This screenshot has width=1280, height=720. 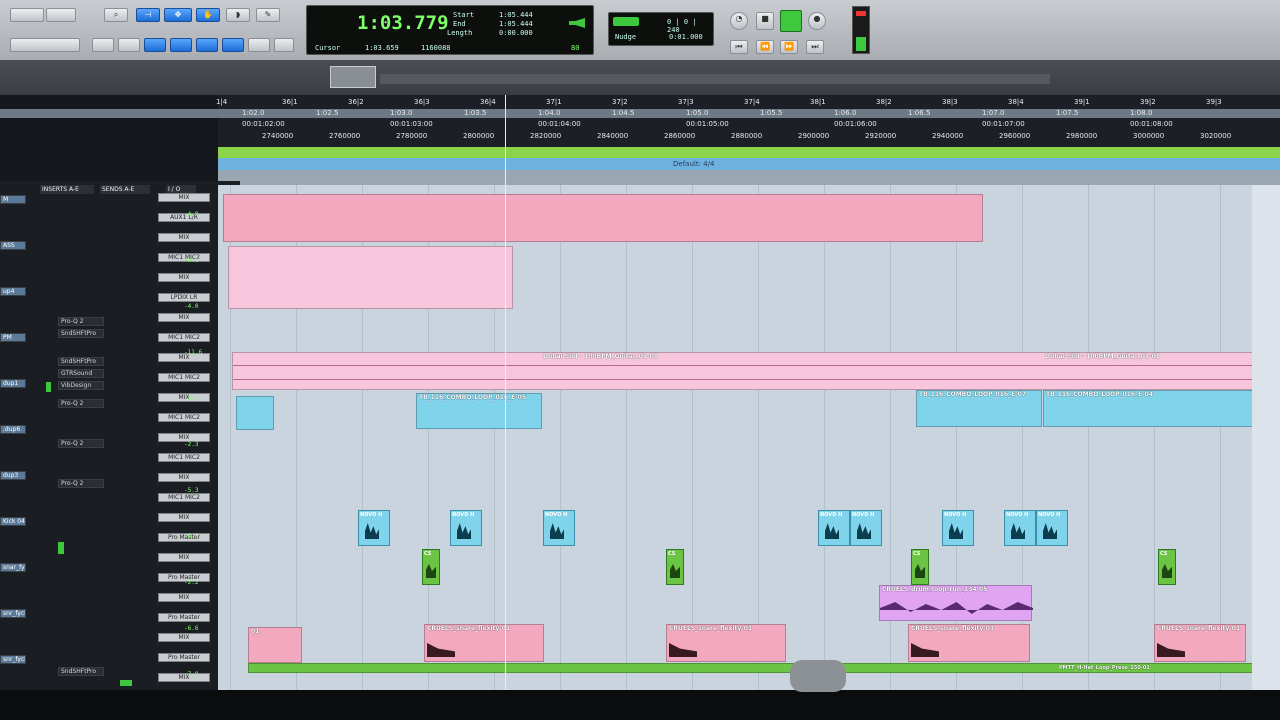 What do you see at coordinates (13, 337) in the screenshot?
I see `track-name: PM` at bounding box center [13, 337].